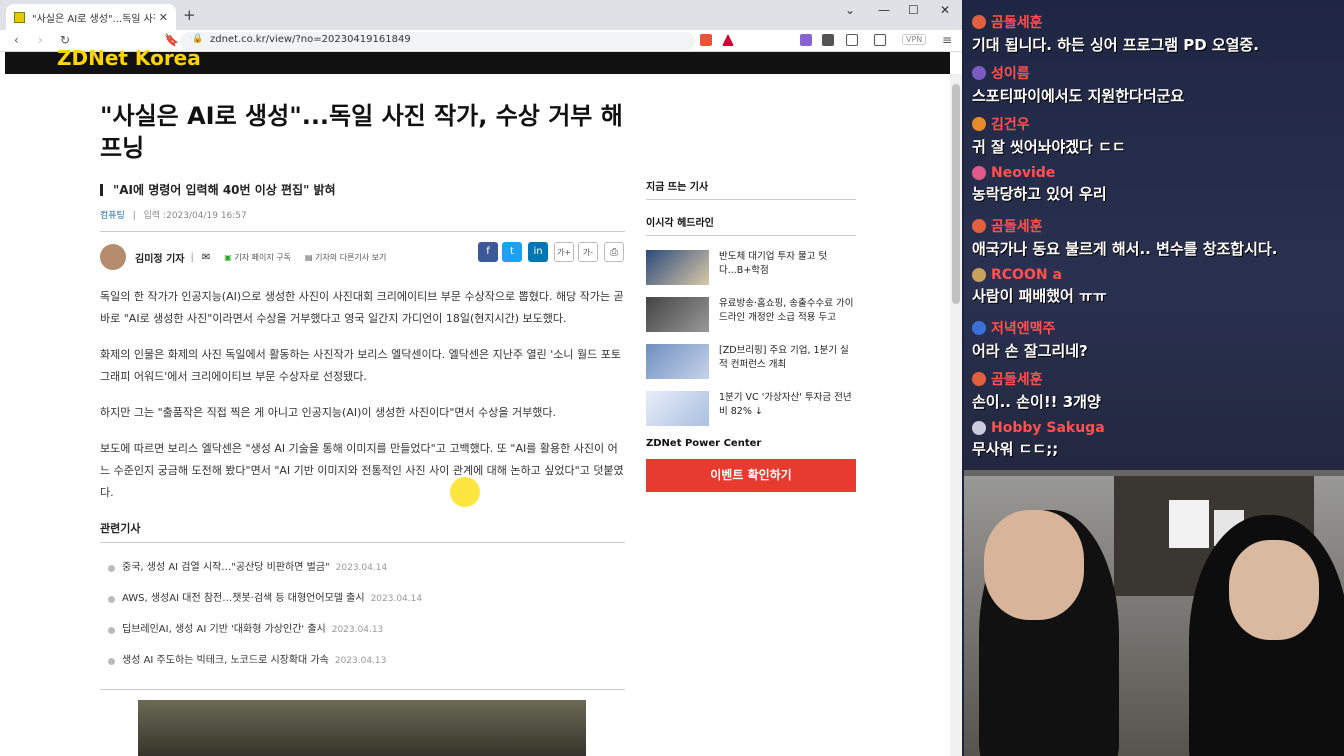 Image resolution: width=1344 pixels, height=756 pixels. I want to click on puzzle-icon, so click(828, 40).